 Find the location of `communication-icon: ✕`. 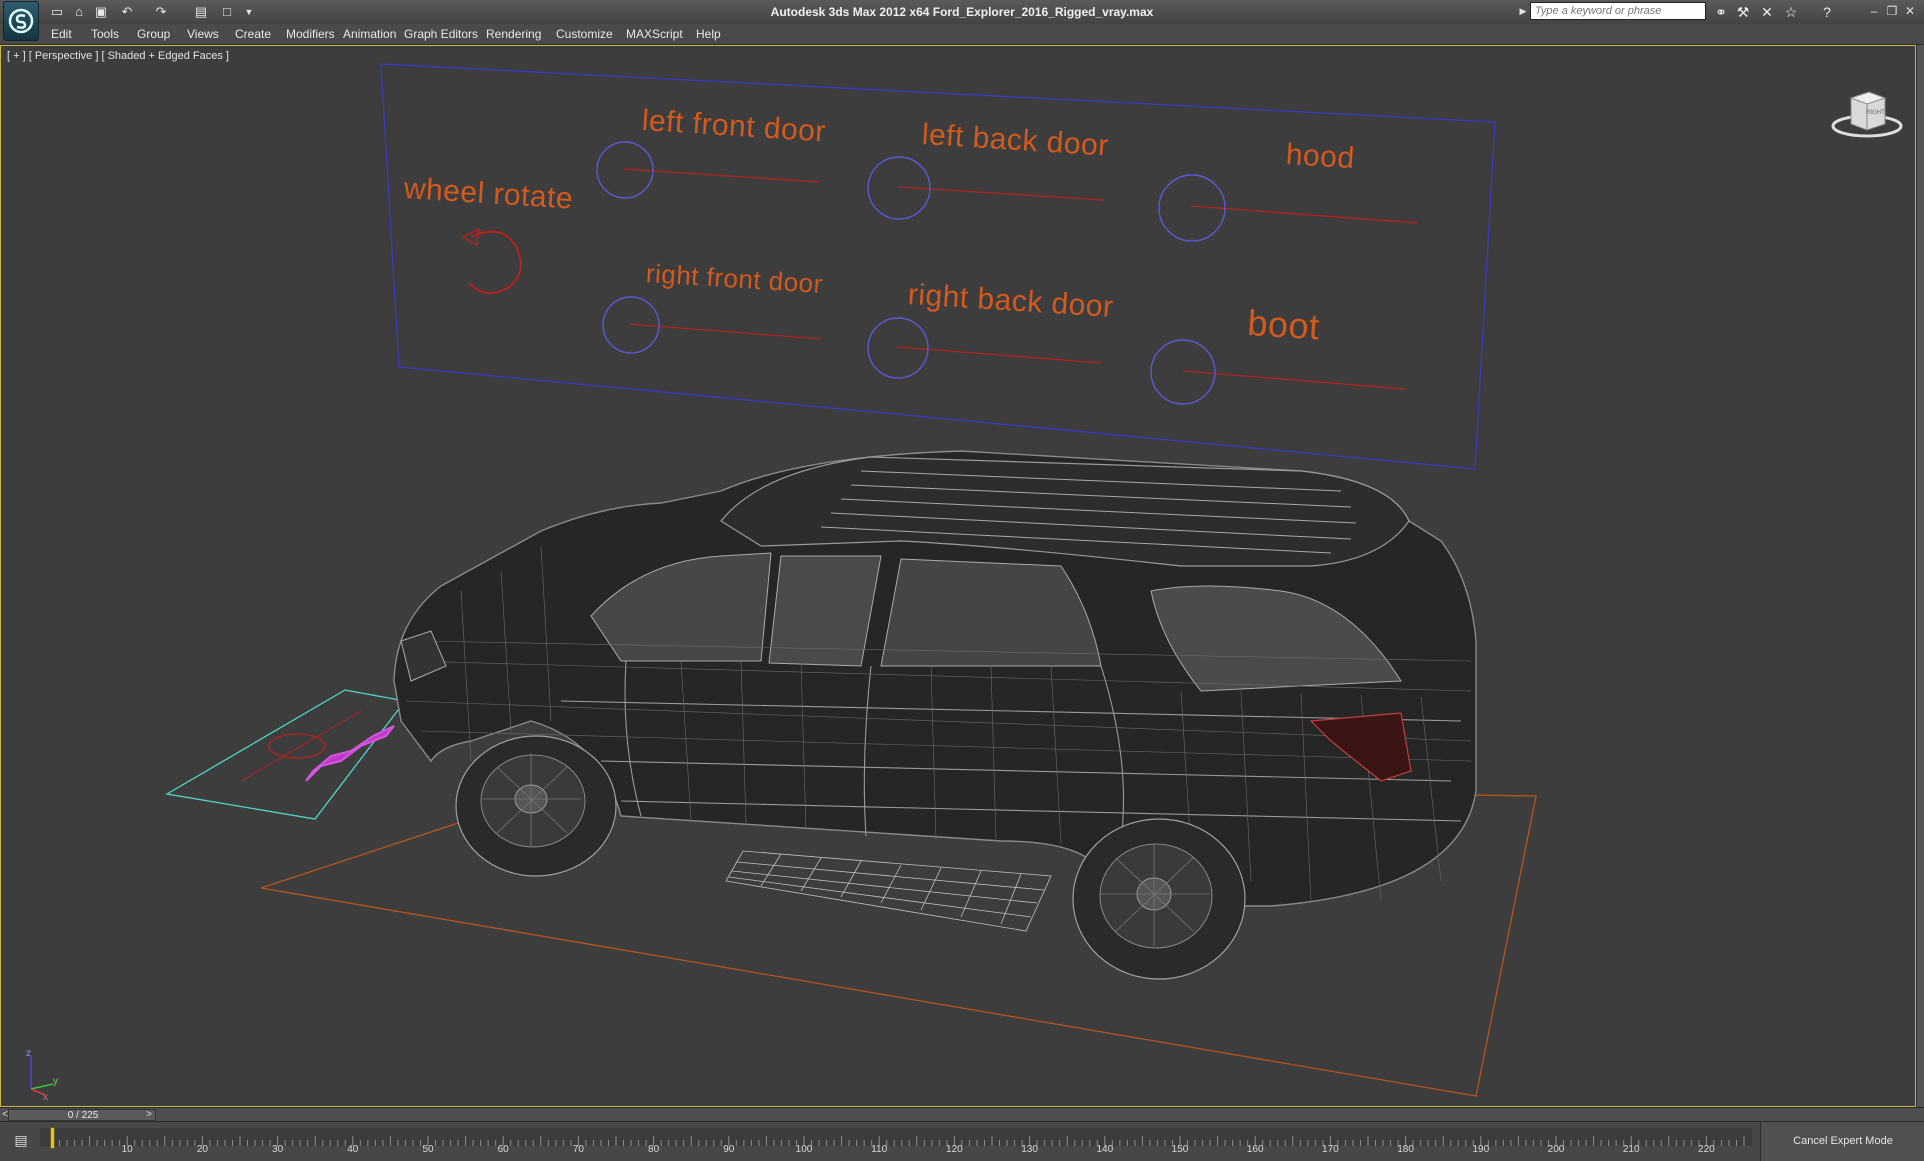

communication-icon: ✕ is located at coordinates (1767, 12).